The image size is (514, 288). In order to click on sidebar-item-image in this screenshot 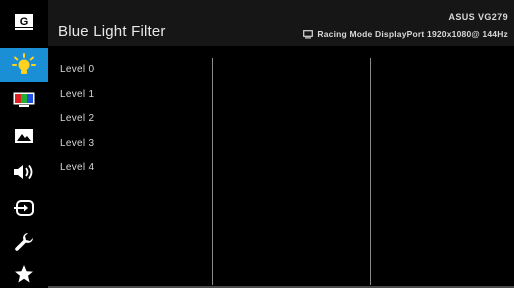, I will do `click(24, 136)`.